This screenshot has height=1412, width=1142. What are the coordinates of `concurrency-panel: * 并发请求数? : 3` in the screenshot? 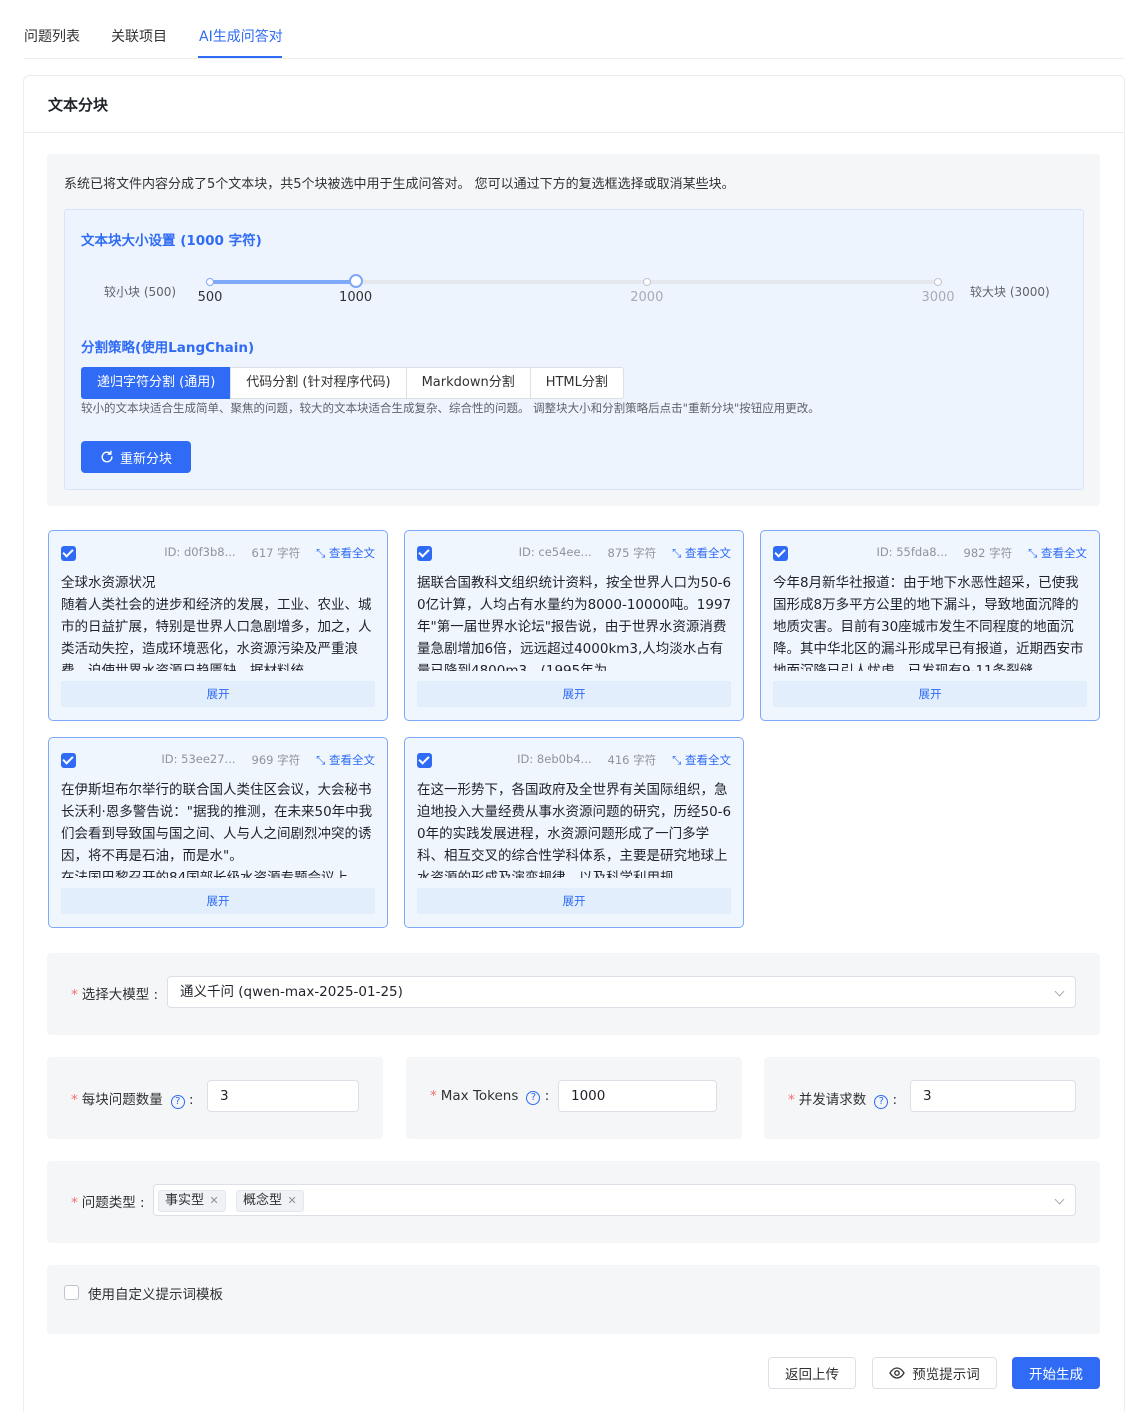 It's located at (932, 1098).